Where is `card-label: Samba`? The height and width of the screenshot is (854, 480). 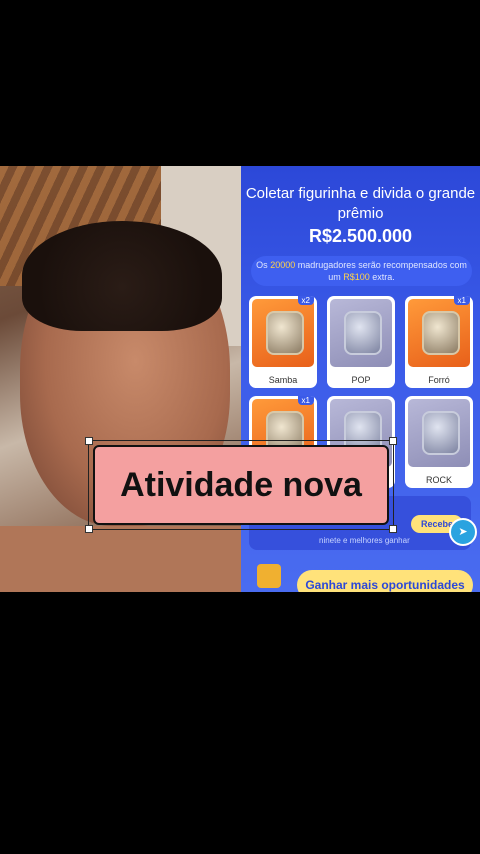
card-label: Samba is located at coordinates (283, 380).